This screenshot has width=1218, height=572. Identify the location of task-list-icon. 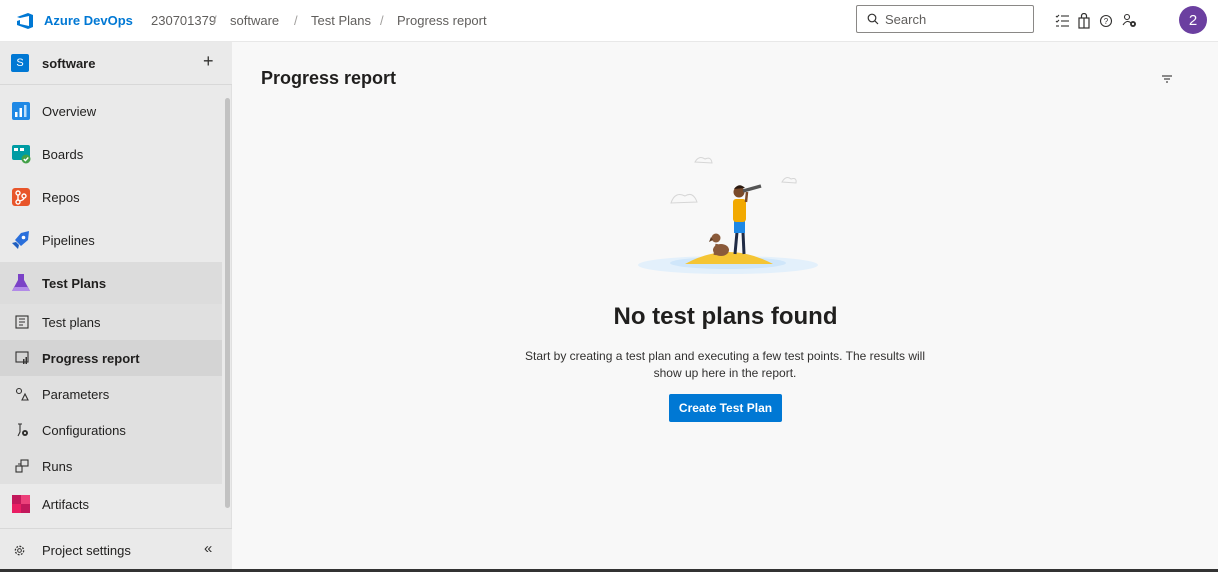
(1062, 21).